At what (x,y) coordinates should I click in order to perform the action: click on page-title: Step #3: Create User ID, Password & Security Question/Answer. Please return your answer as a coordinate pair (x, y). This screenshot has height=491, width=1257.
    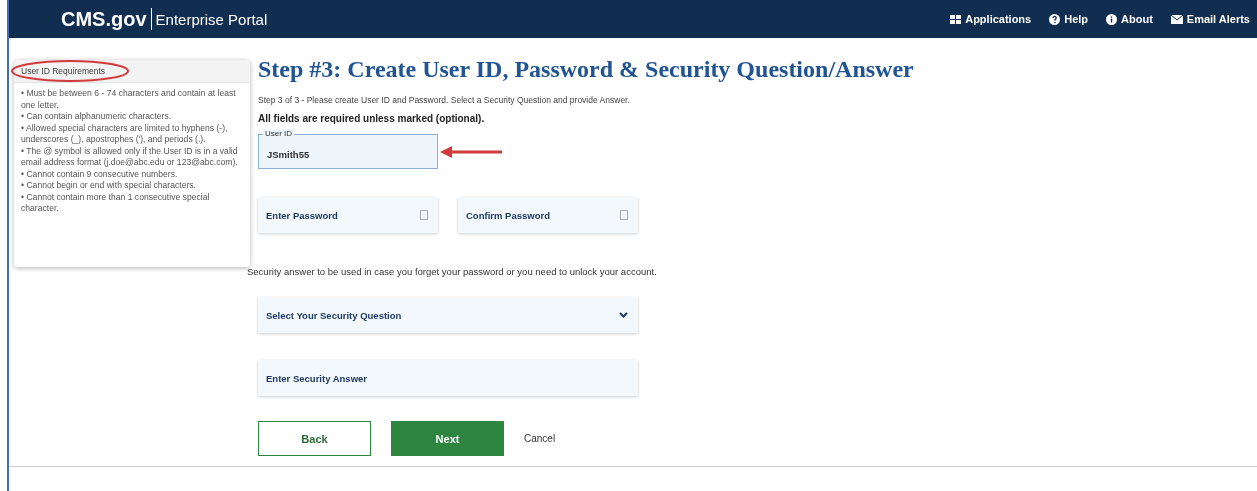
    Looking at the image, I should click on (586, 69).